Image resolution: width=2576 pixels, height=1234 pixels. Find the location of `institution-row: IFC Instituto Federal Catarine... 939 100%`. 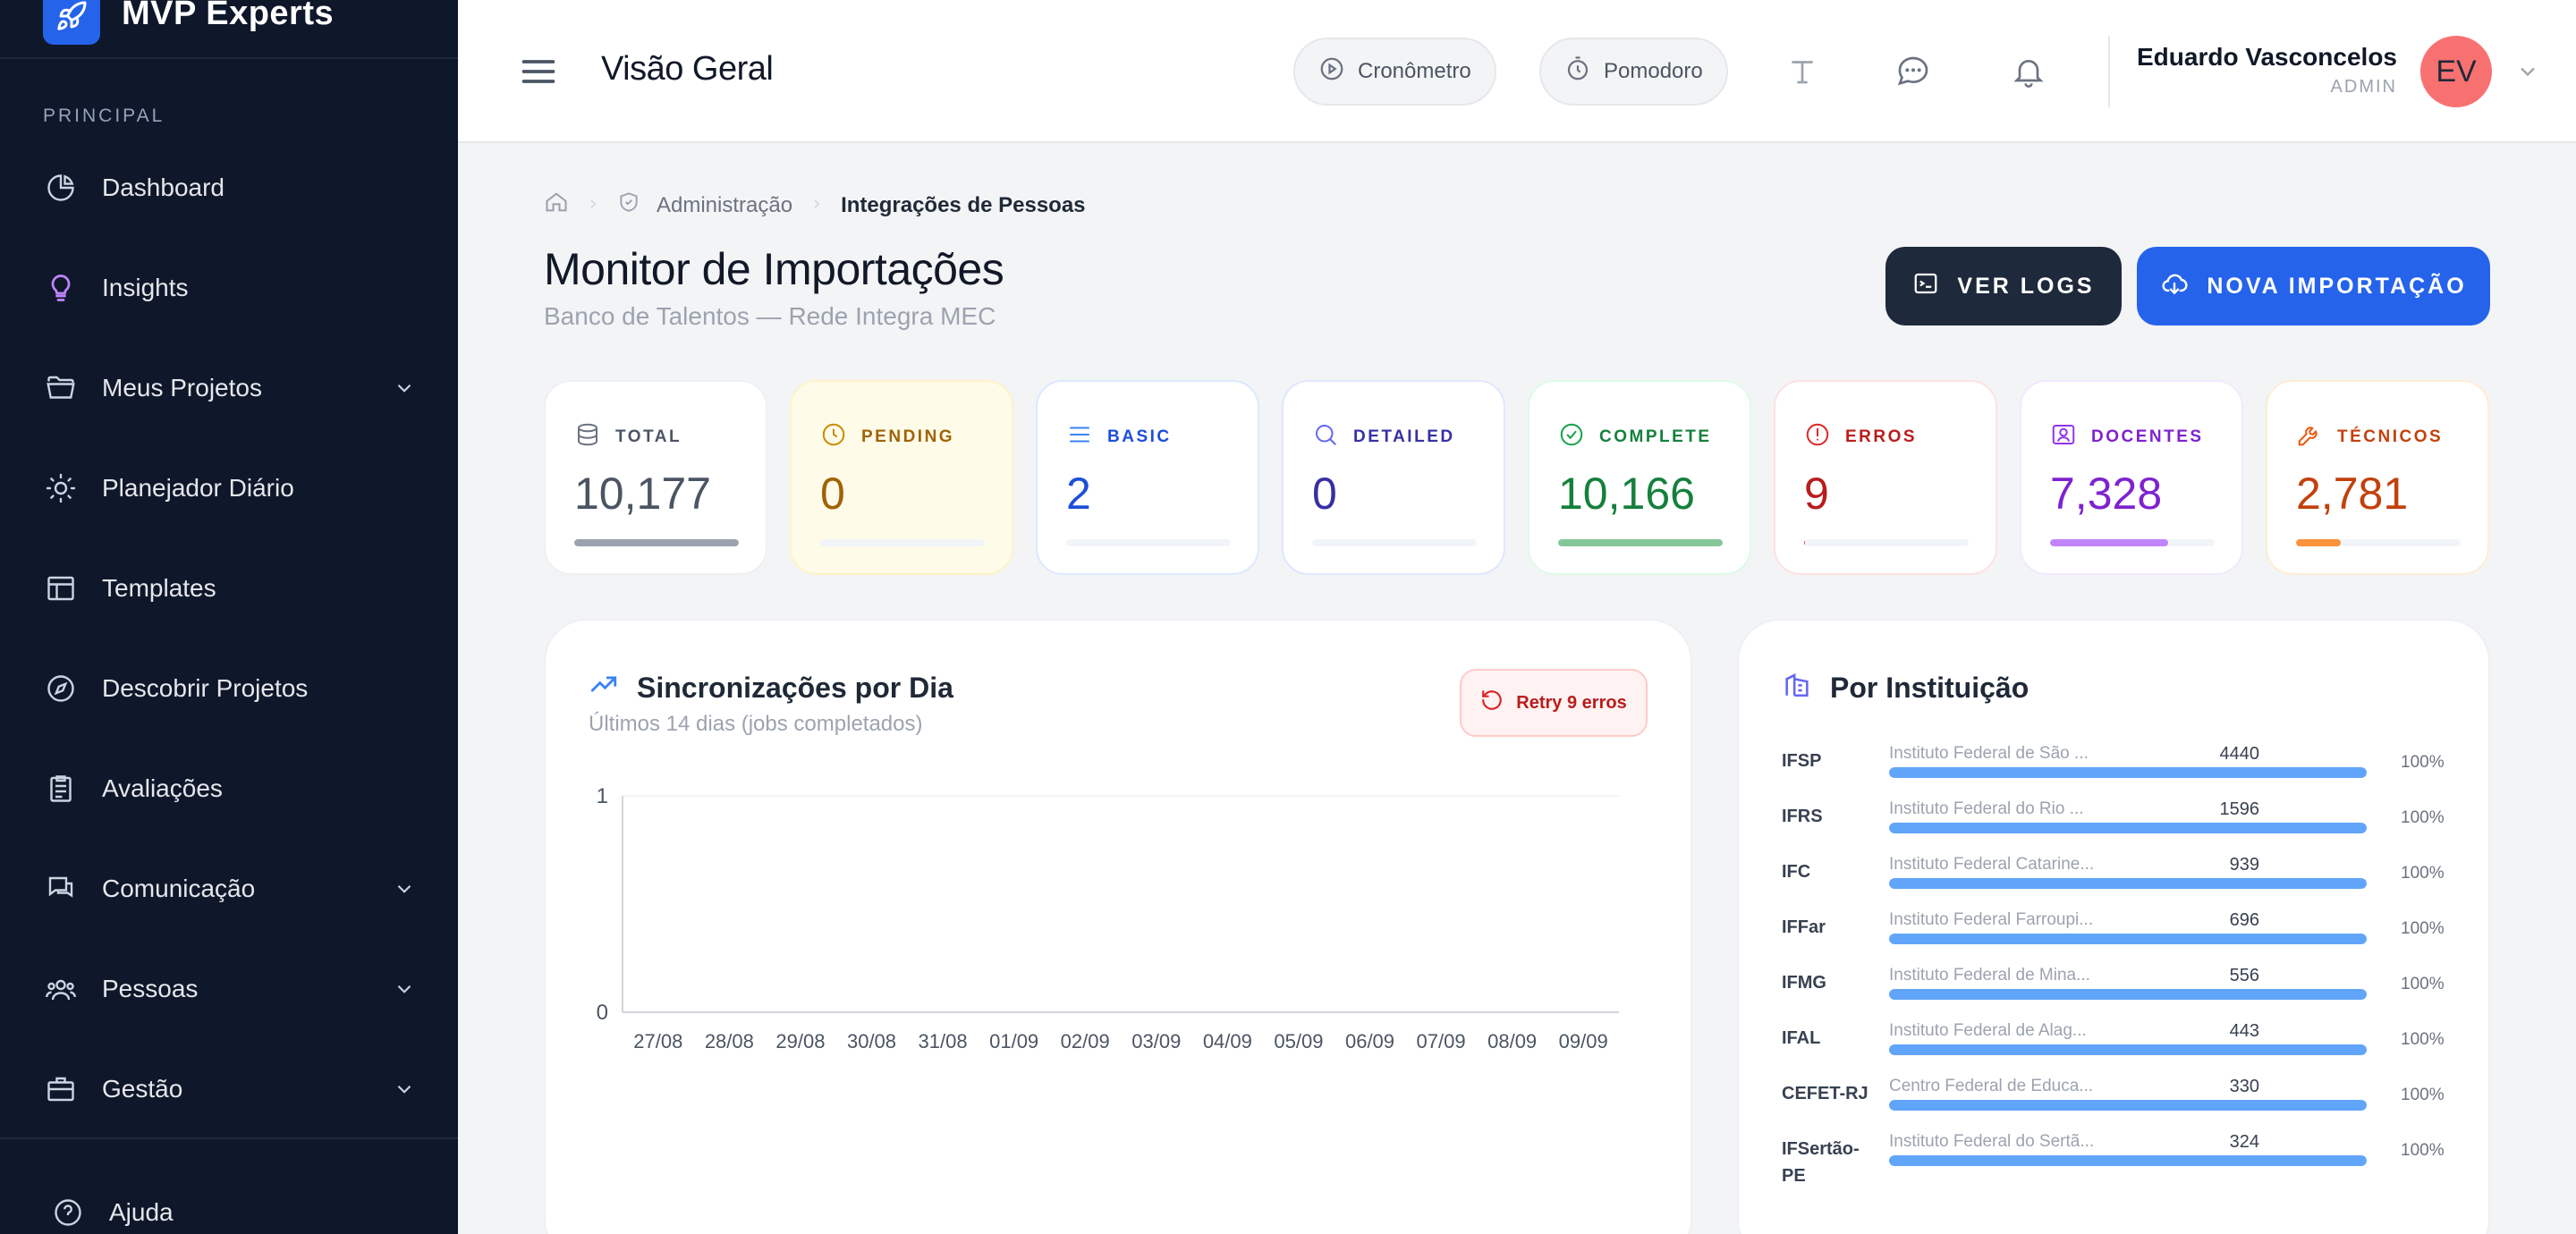

institution-row: IFC Instituto Federal Catarine... 939 100% is located at coordinates (2122, 882).